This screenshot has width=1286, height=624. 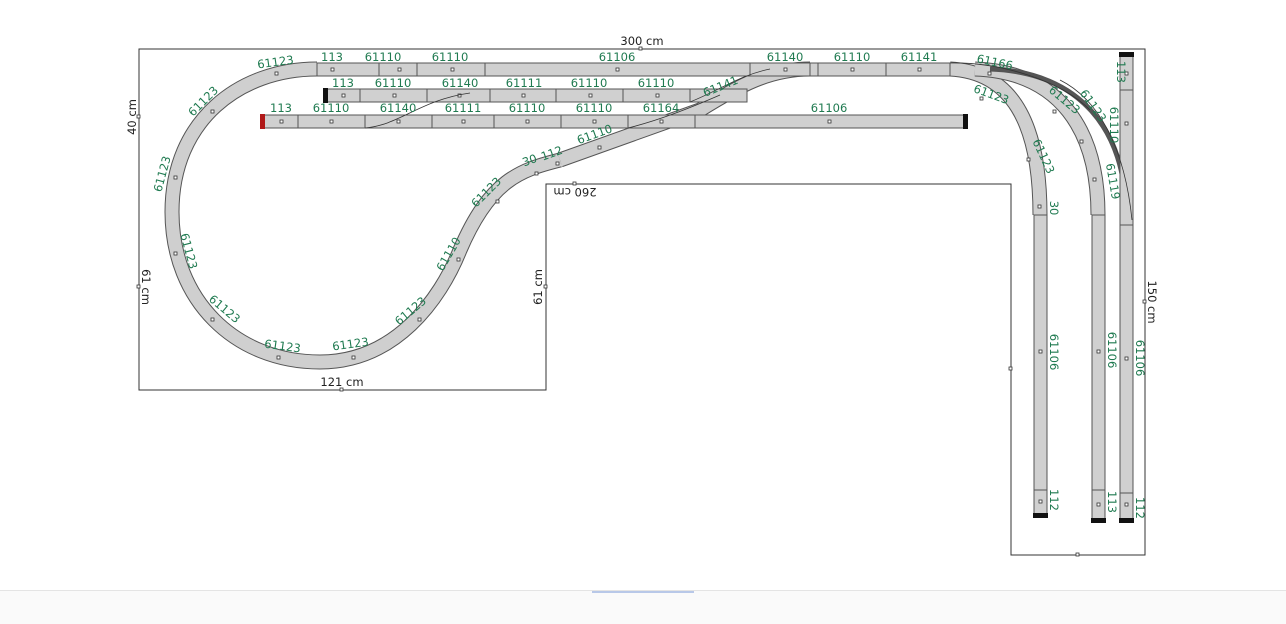 I want to click on track-label: 61164, so click(x=661, y=108).